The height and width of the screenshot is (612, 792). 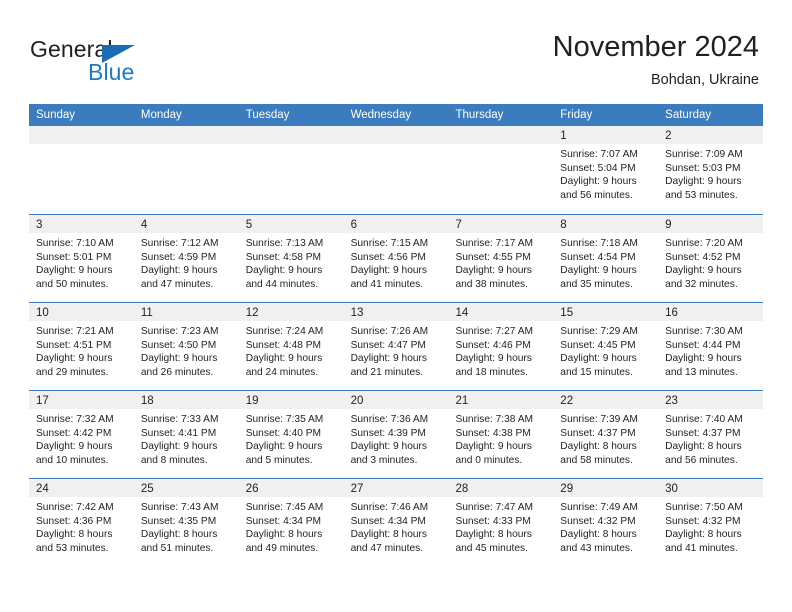 What do you see at coordinates (186, 135) in the screenshot?
I see `day-number-band` at bounding box center [186, 135].